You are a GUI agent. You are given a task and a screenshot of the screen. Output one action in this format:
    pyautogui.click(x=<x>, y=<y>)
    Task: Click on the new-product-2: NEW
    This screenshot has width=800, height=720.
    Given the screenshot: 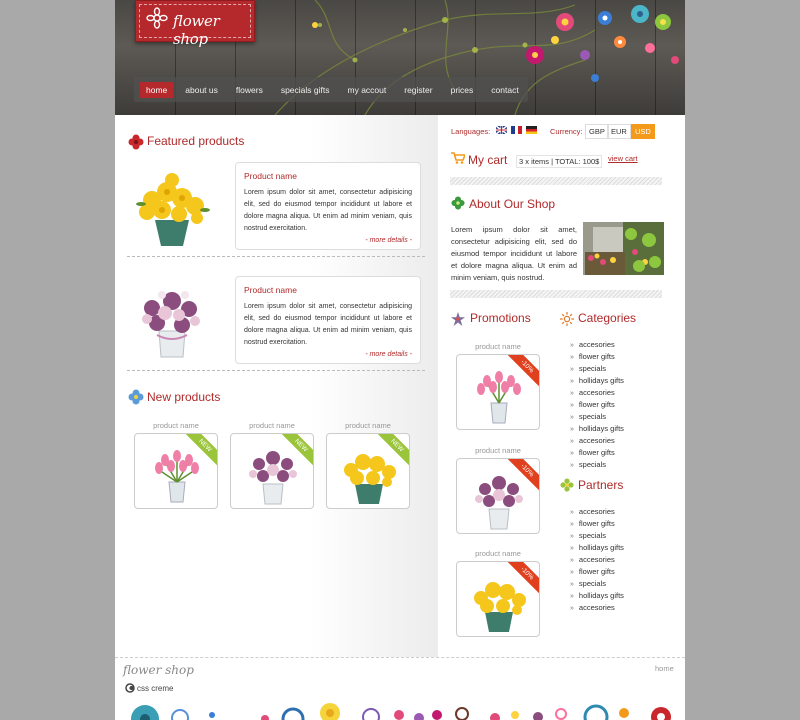 What is the action you would take?
    pyautogui.click(x=272, y=471)
    